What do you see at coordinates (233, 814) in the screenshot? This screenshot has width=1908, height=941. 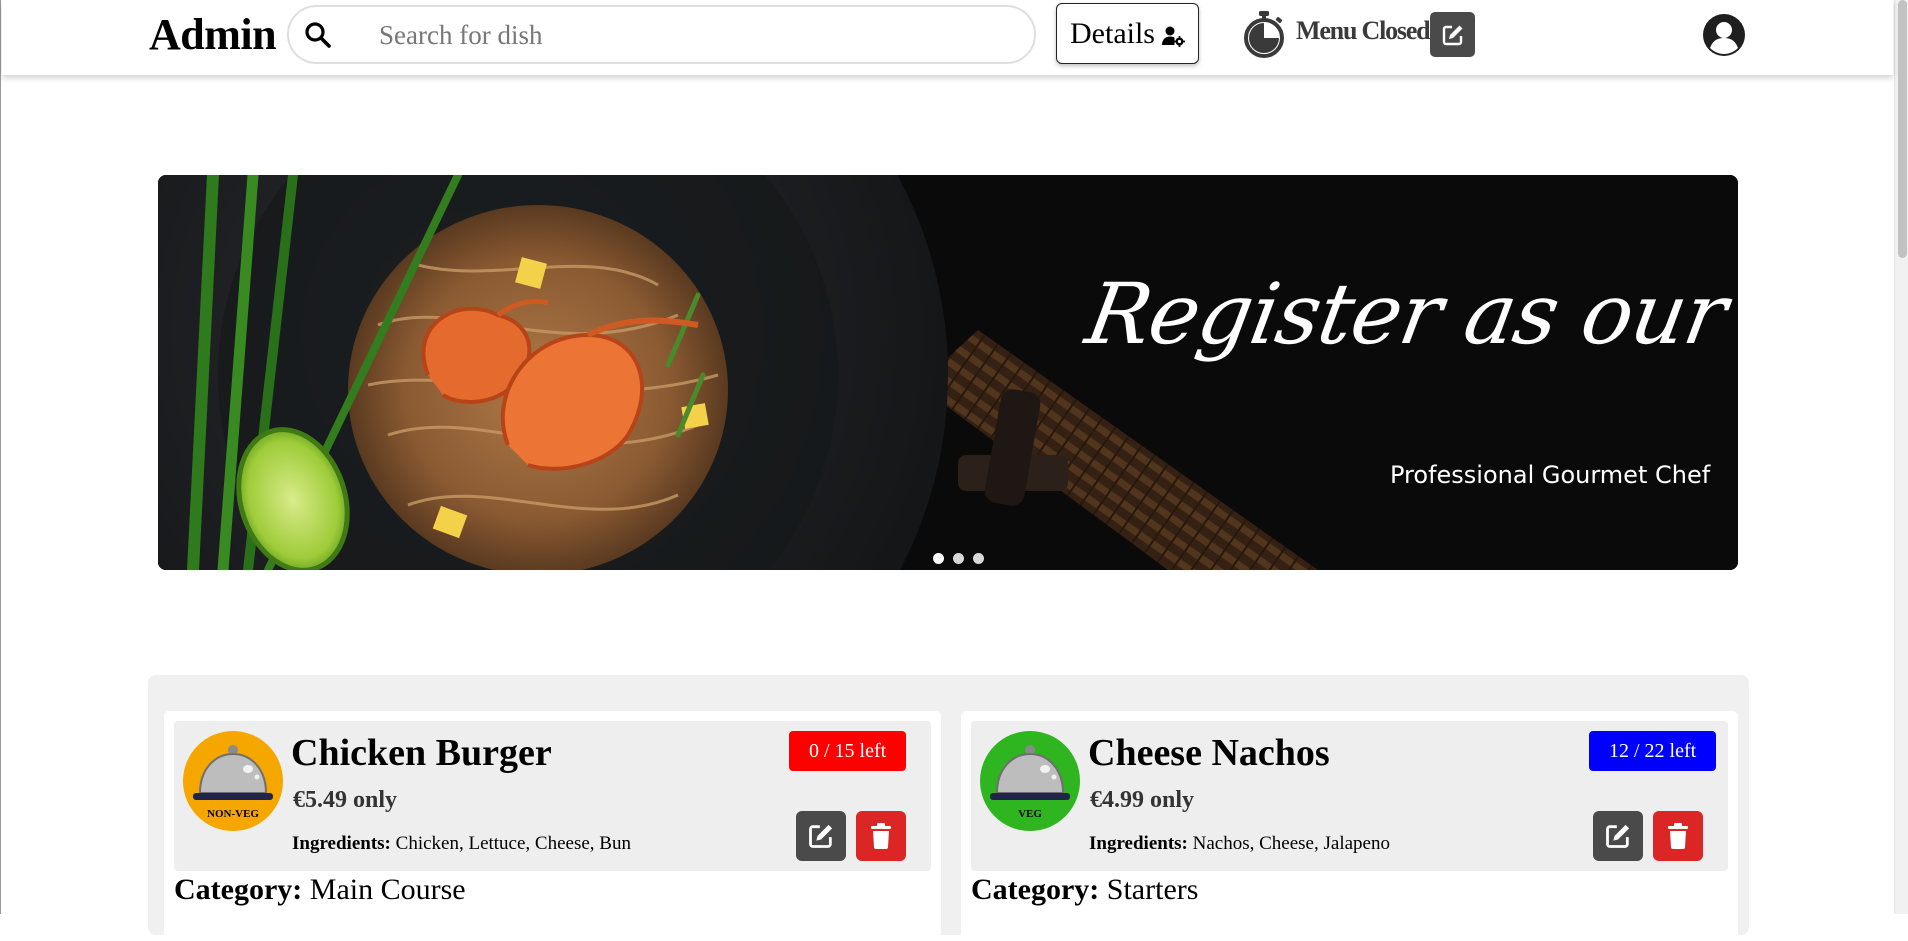 I see `dish-type-label: NON-VEG` at bounding box center [233, 814].